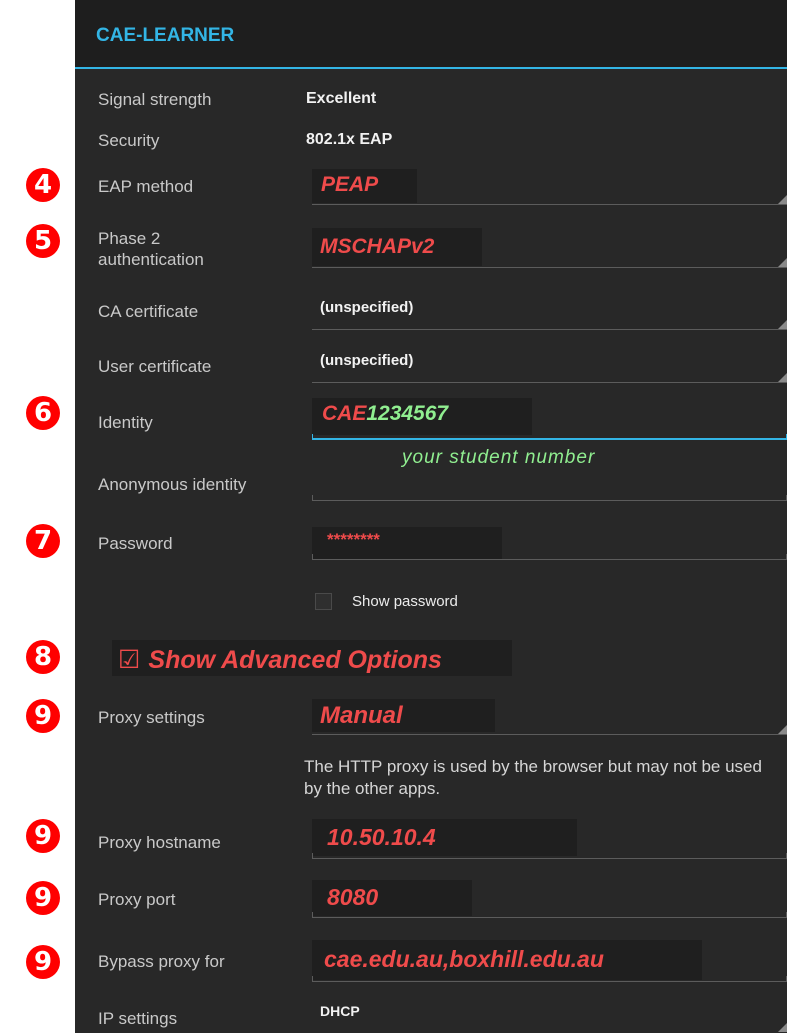 The image size is (787, 1033). What do you see at coordinates (381, 837) in the screenshot?
I see `proxy-hostname-value: 10.50.10.4` at bounding box center [381, 837].